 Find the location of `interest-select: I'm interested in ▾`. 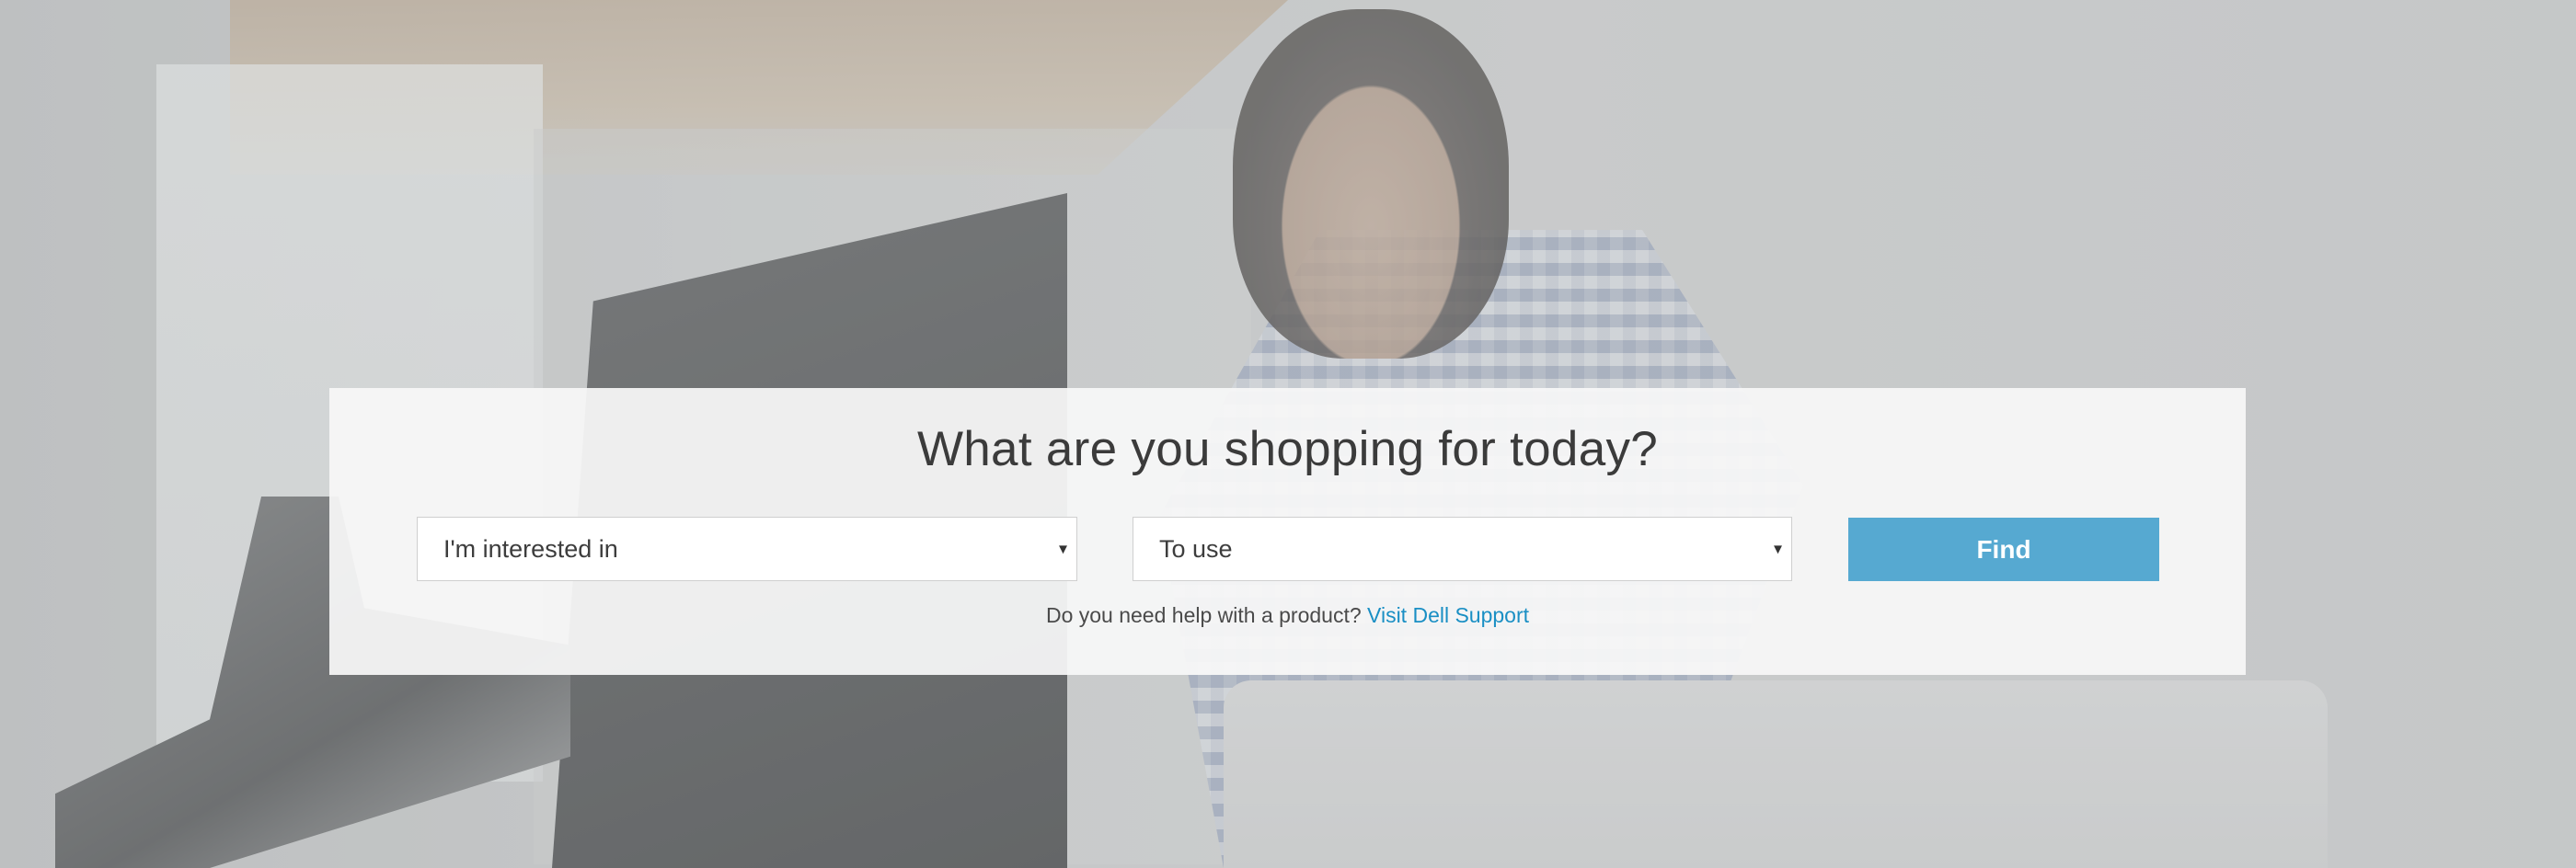

interest-select: I'm interested in ▾ is located at coordinates (747, 549).